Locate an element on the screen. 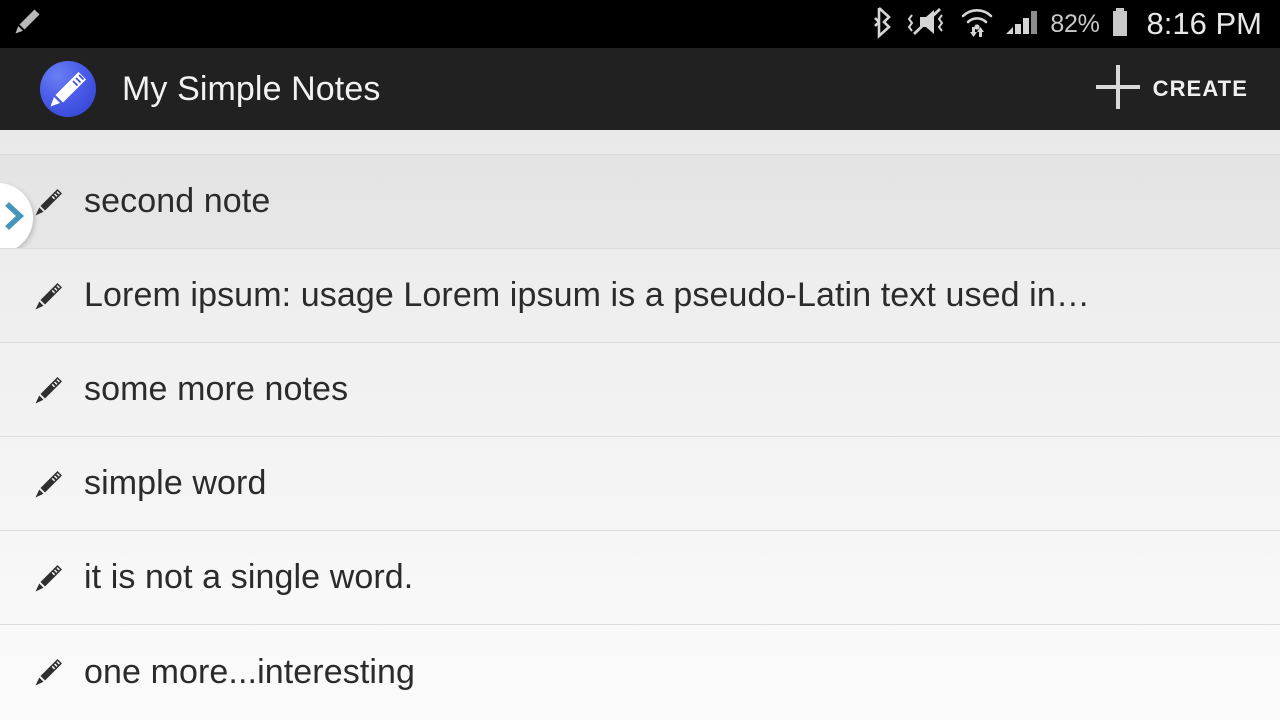  note-title: one more...interesting is located at coordinates (250, 671).